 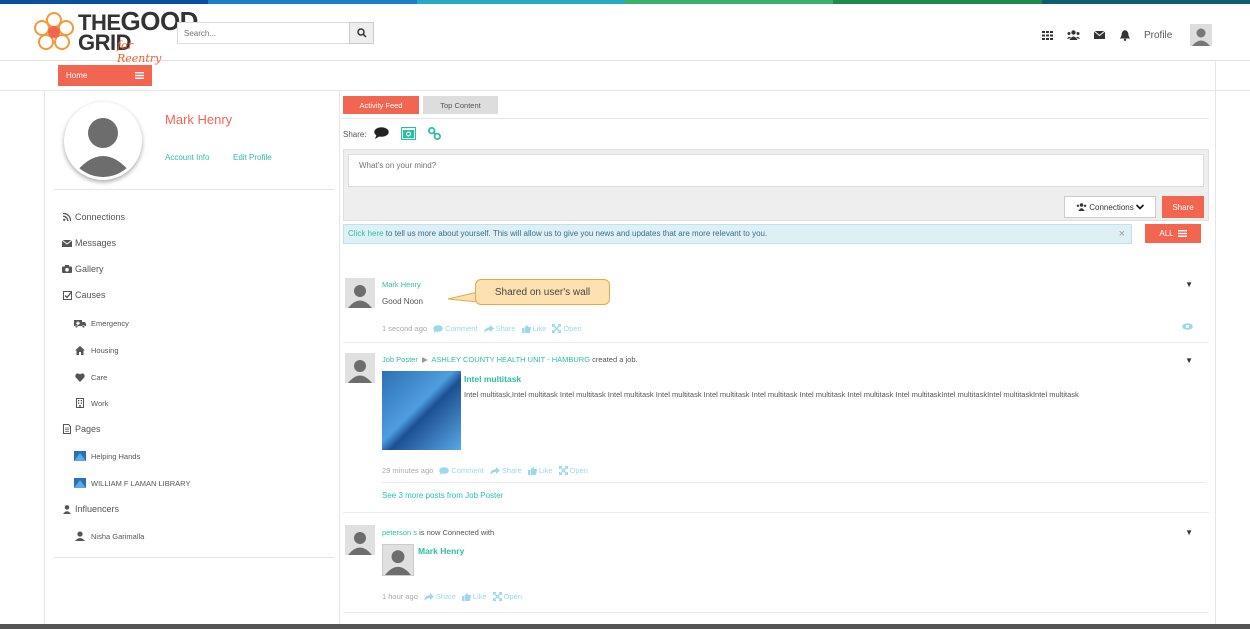 What do you see at coordinates (492, 379) in the screenshot?
I see `job-title-link: Intel multitask` at bounding box center [492, 379].